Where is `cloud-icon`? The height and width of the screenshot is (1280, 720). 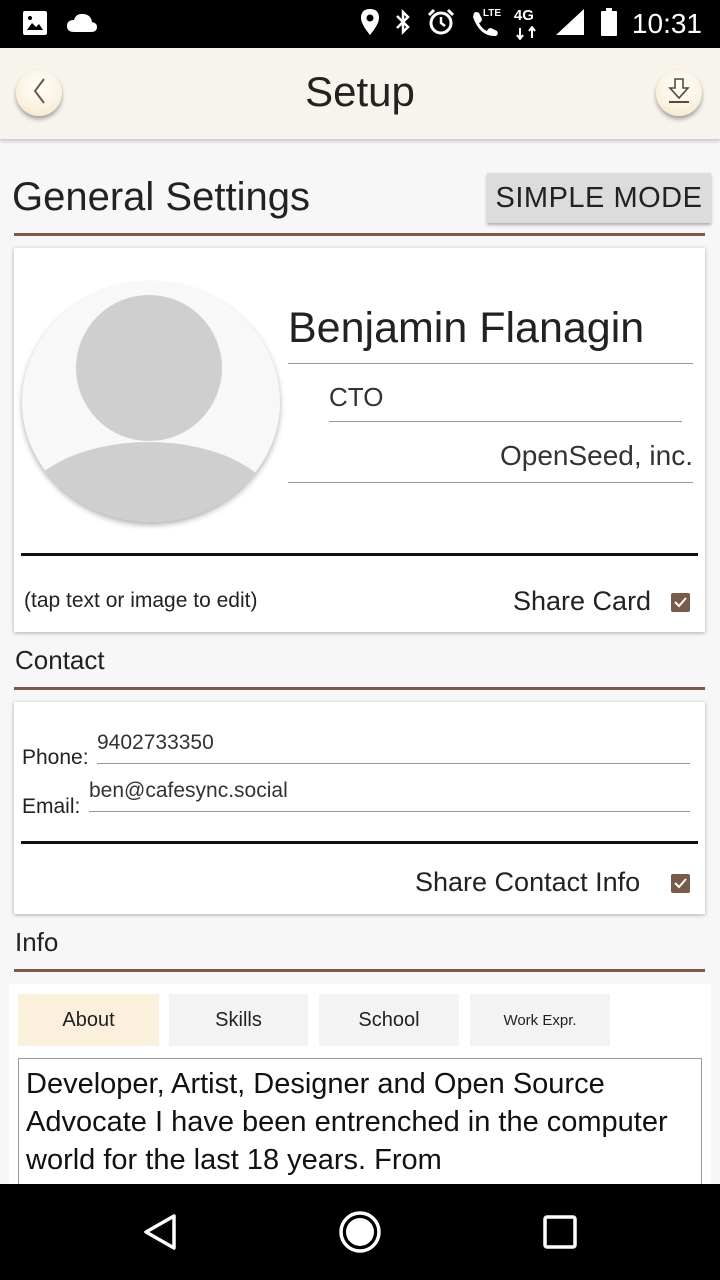
cloud-icon is located at coordinates (82, 25).